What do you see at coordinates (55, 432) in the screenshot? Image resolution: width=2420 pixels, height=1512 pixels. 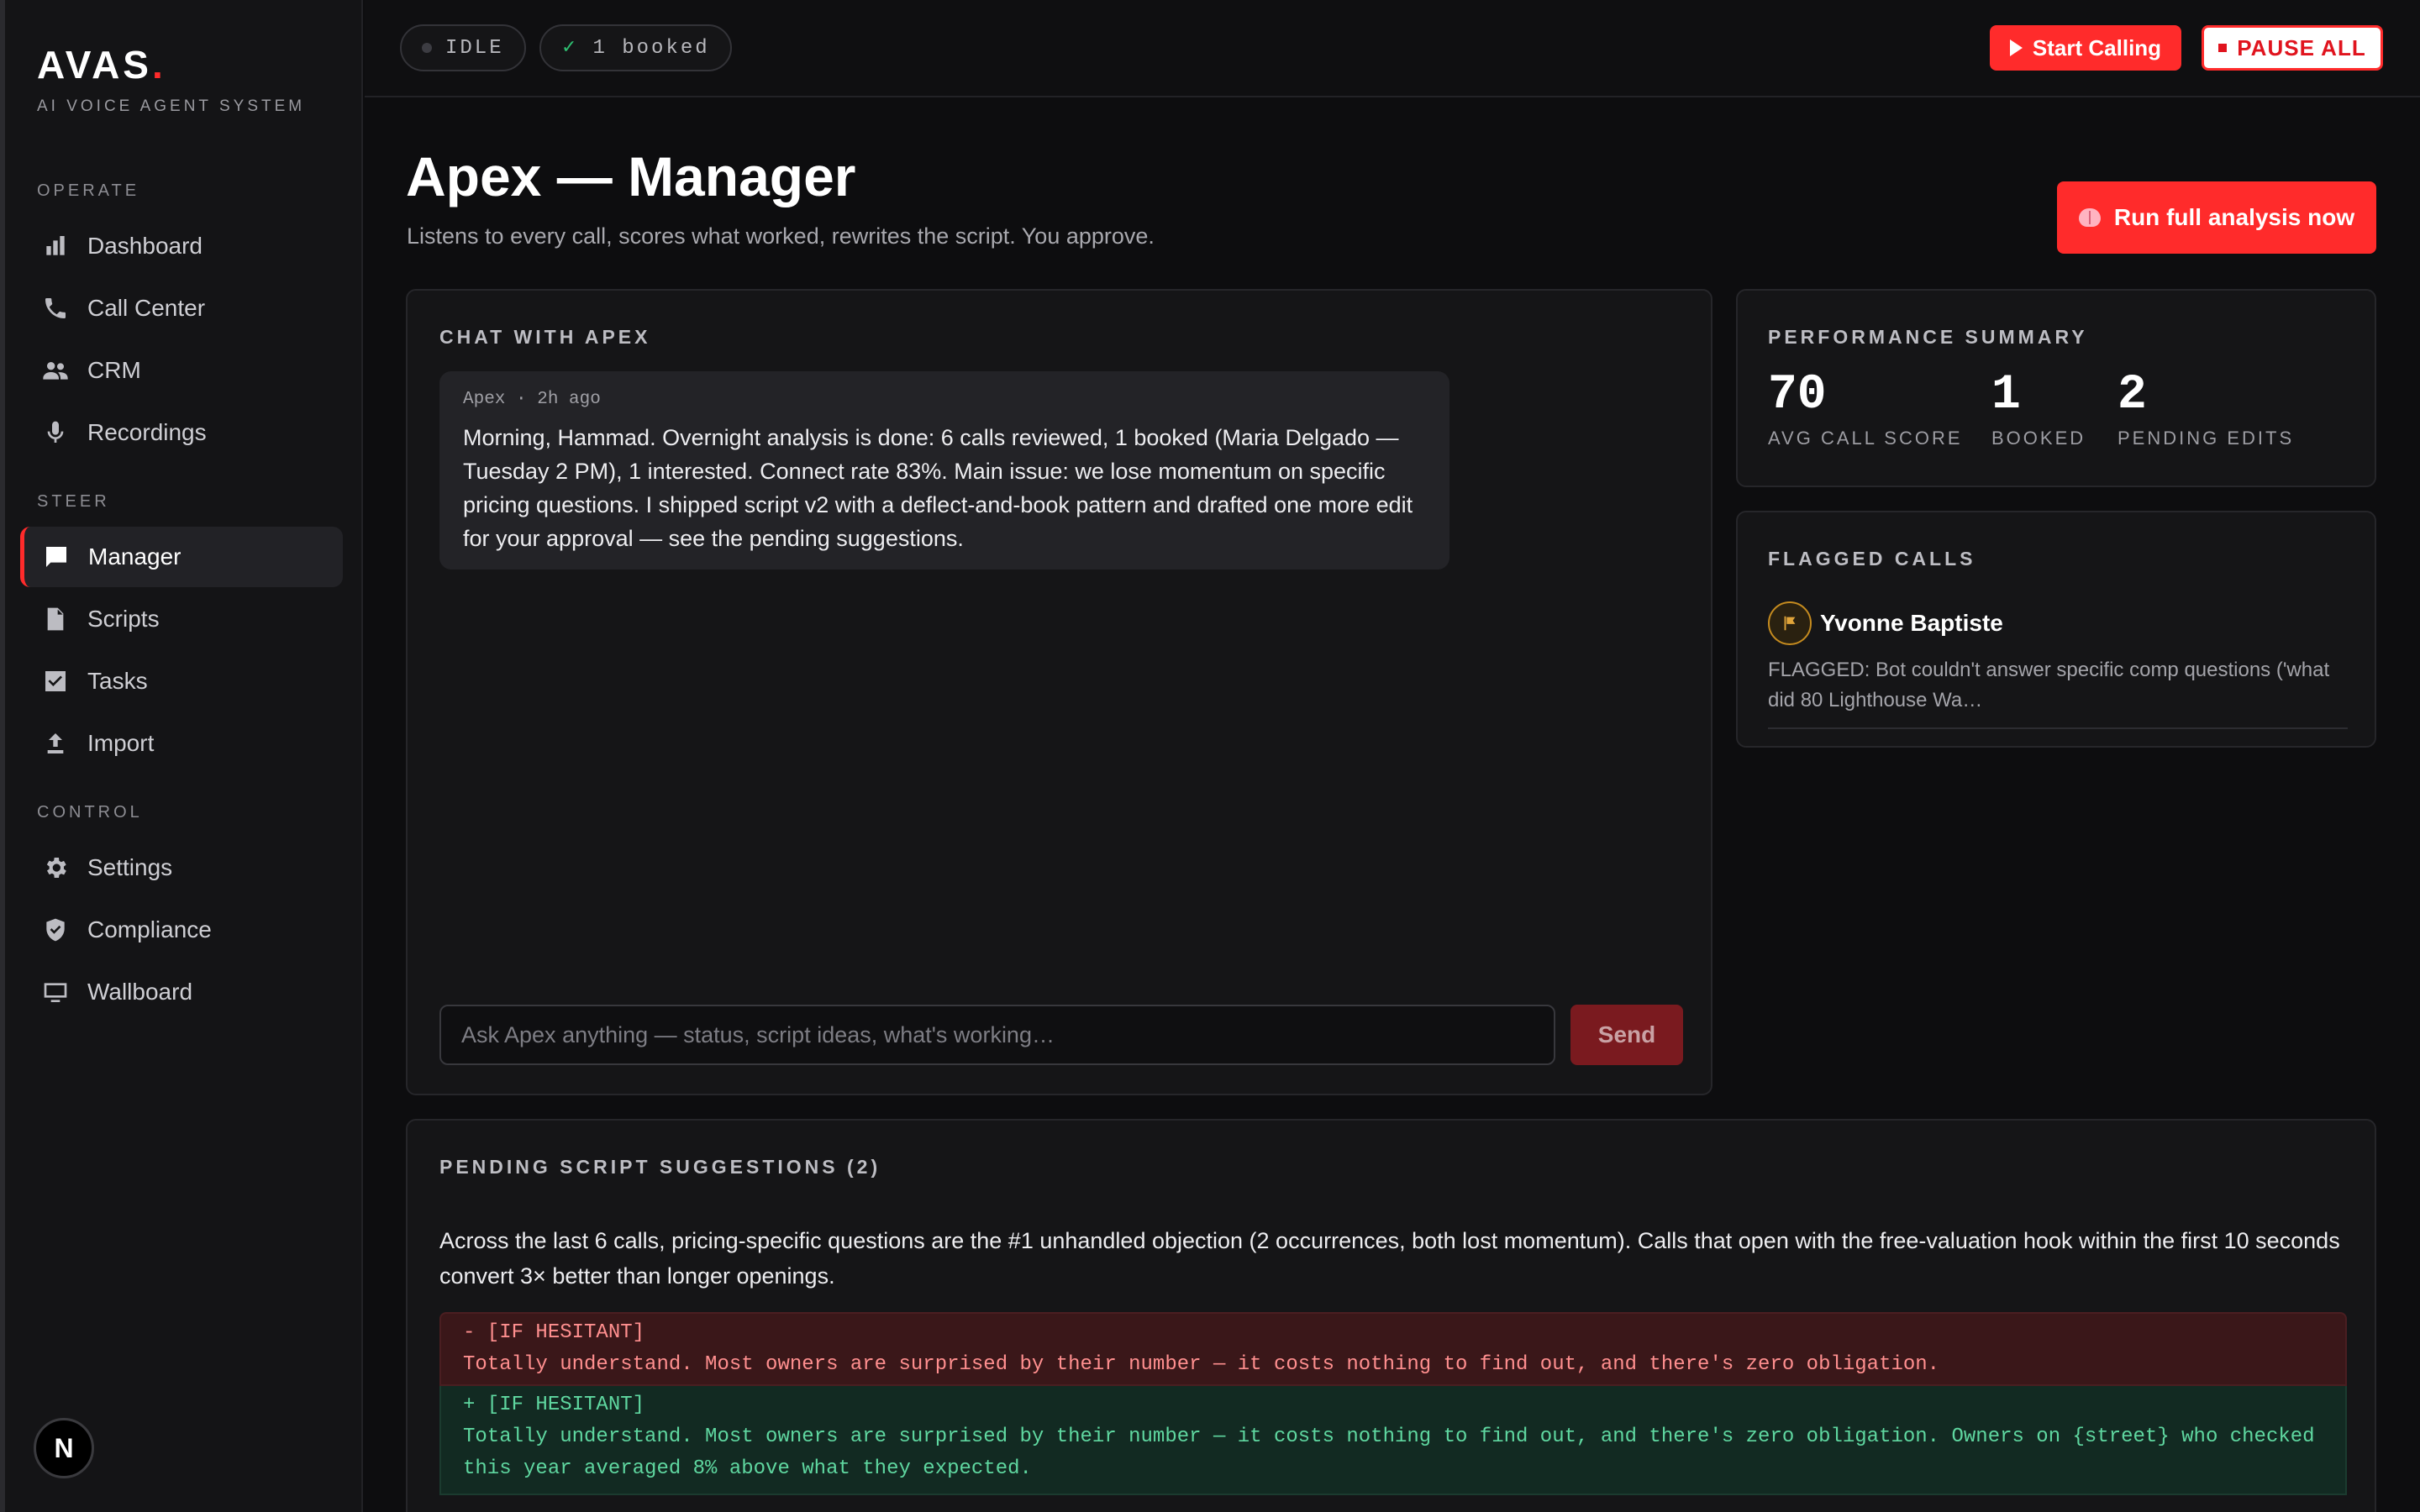 I see `microphone-icon` at bounding box center [55, 432].